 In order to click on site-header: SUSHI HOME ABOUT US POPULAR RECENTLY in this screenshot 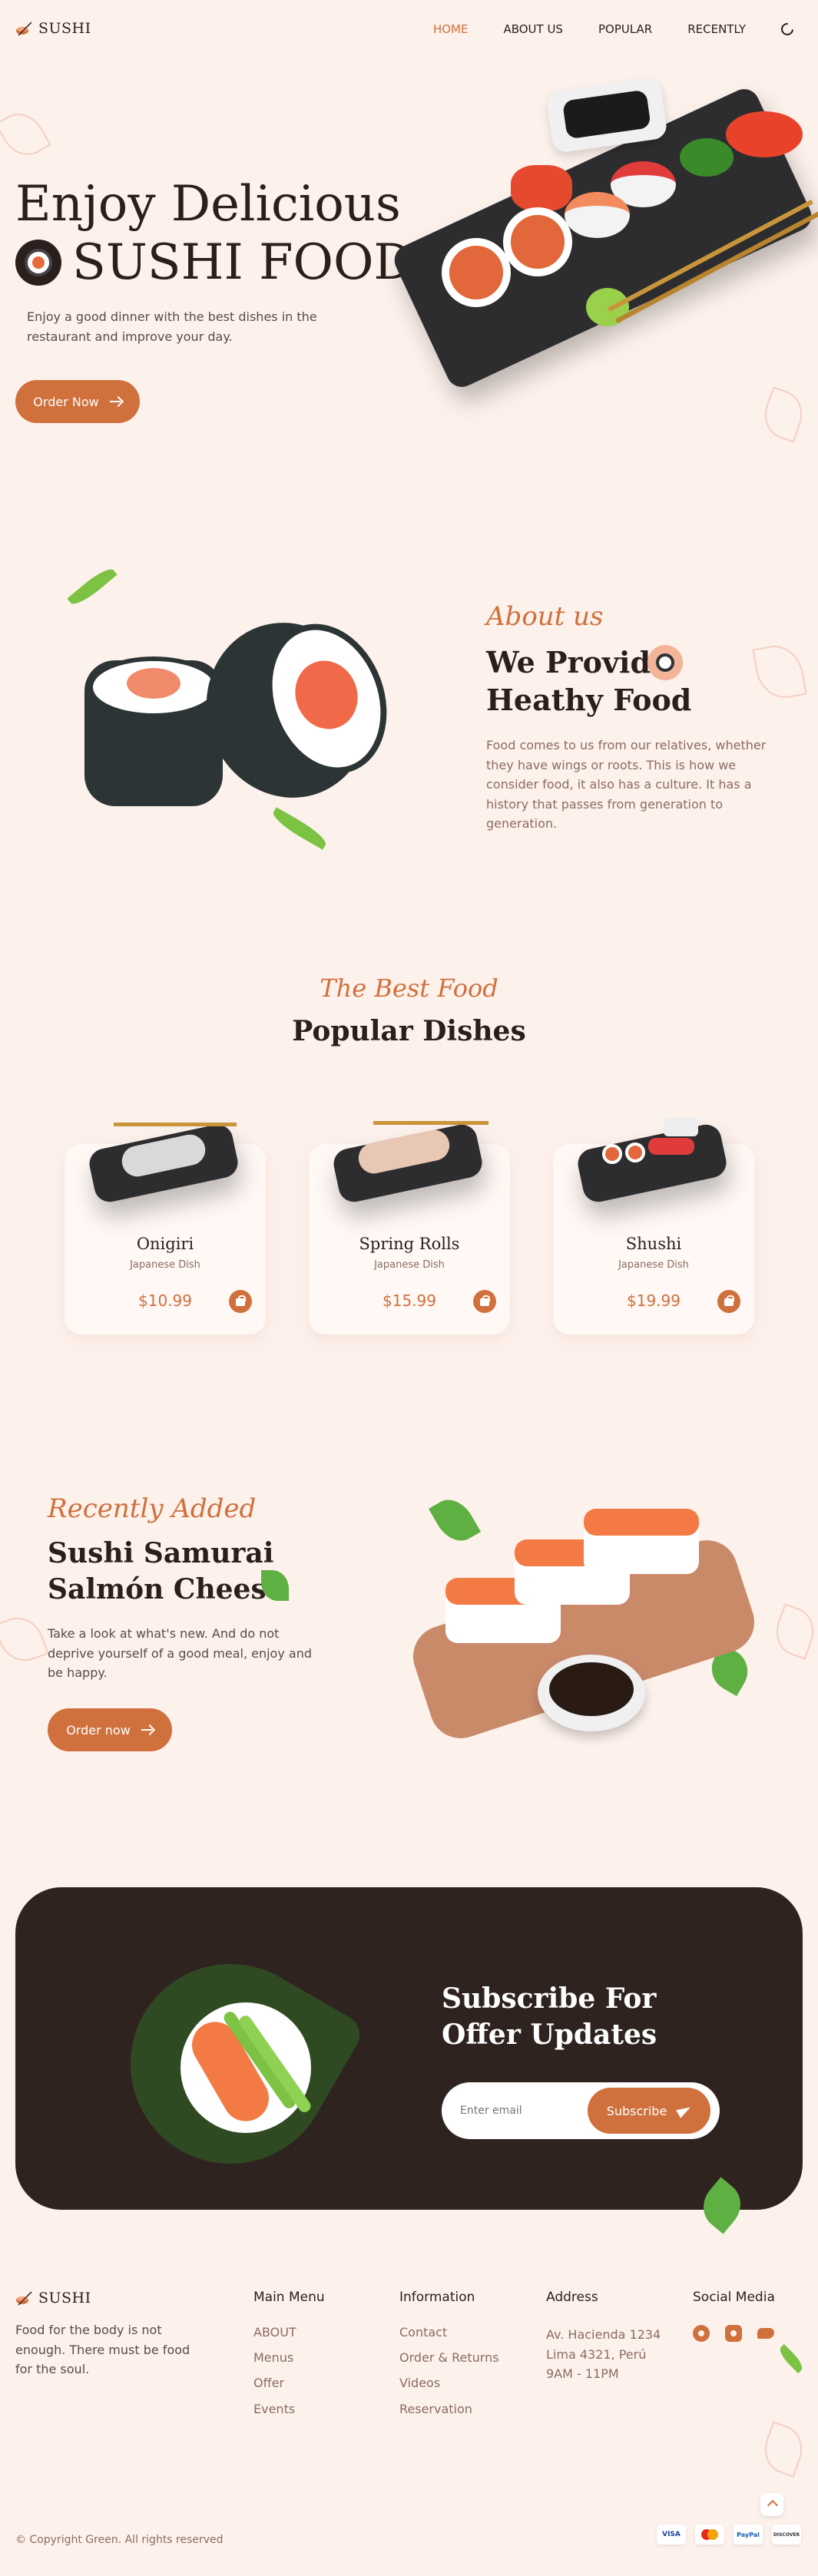, I will do `click(409, 30)`.